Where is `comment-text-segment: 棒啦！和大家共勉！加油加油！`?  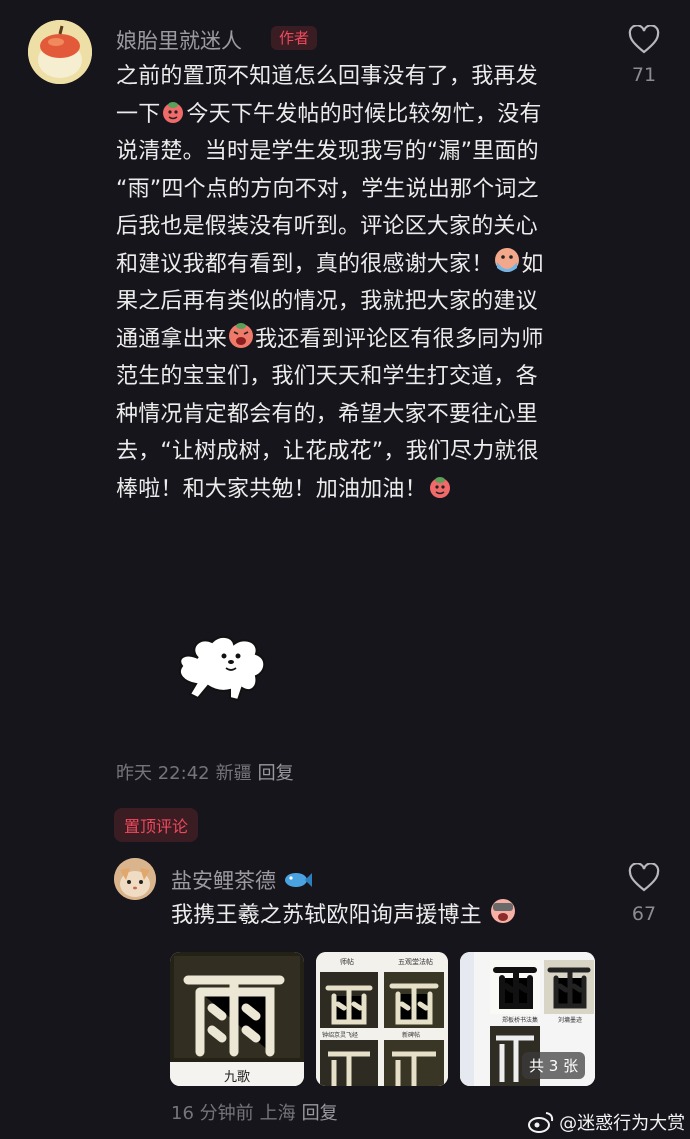 comment-text-segment: 棒啦！和大家共勉！加油加油！ is located at coordinates (271, 489).